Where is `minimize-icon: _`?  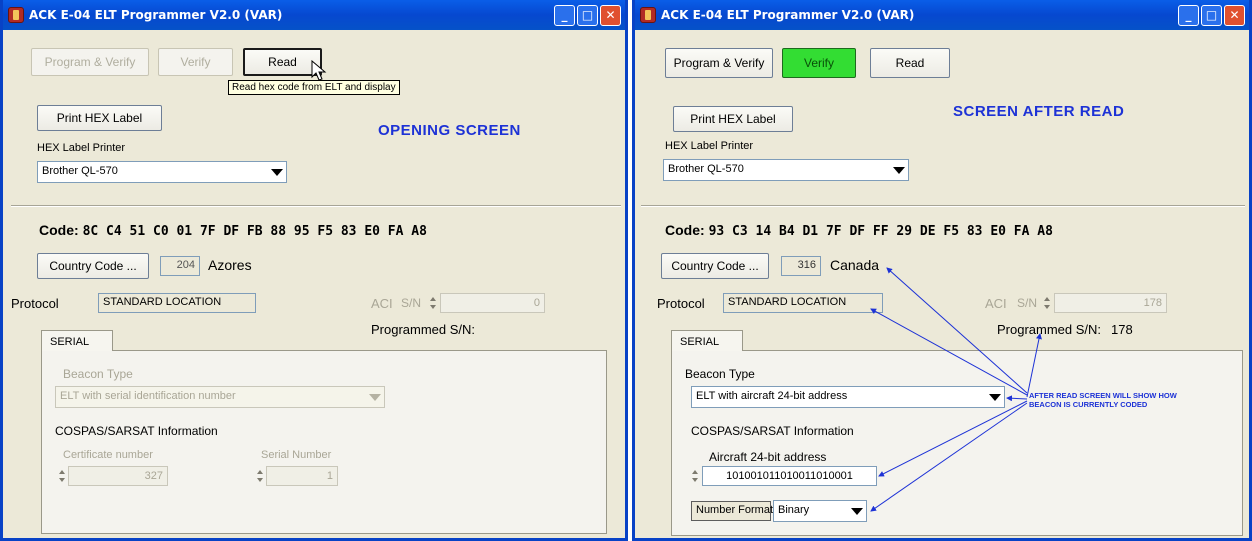
minimize-icon: _ is located at coordinates (564, 15).